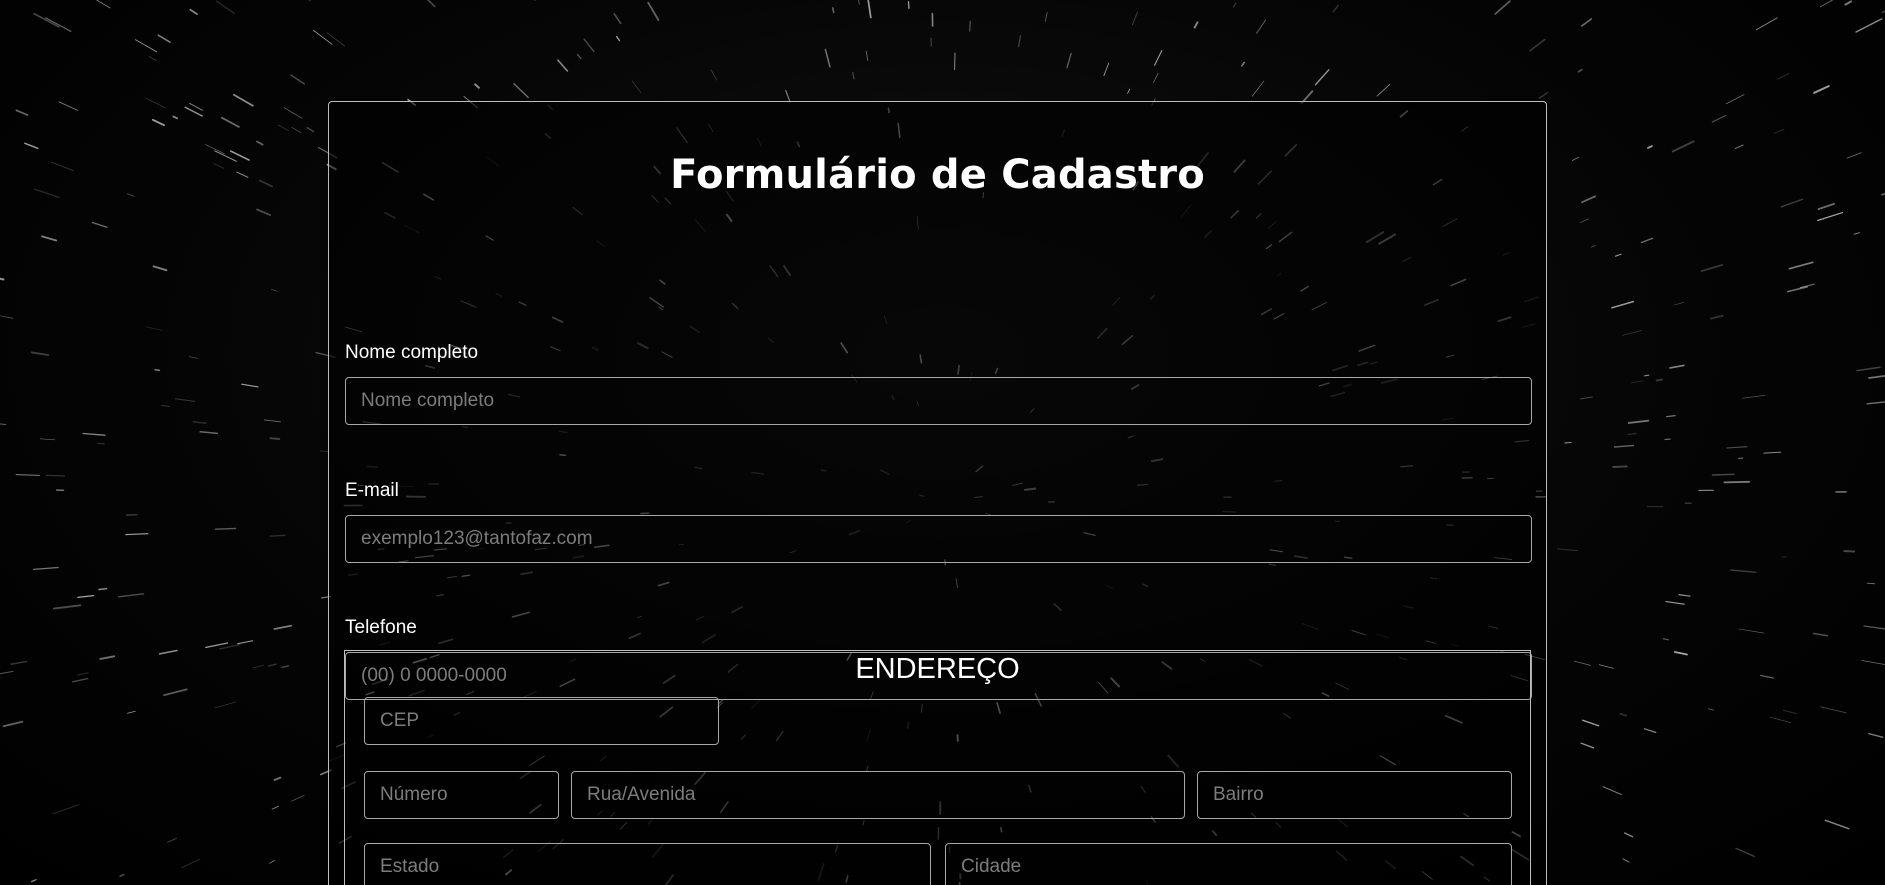 This screenshot has height=885, width=1885. Describe the element at coordinates (461, 795) in the screenshot. I see `number-input` at that location.